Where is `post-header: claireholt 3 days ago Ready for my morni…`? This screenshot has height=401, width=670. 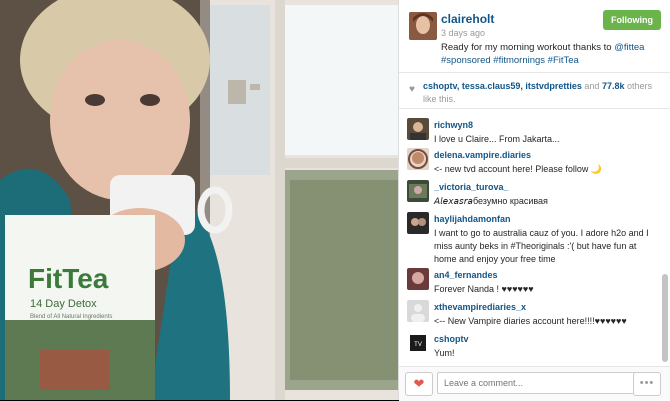 post-header: claireholt 3 days ago Ready for my morni… is located at coordinates (534, 36).